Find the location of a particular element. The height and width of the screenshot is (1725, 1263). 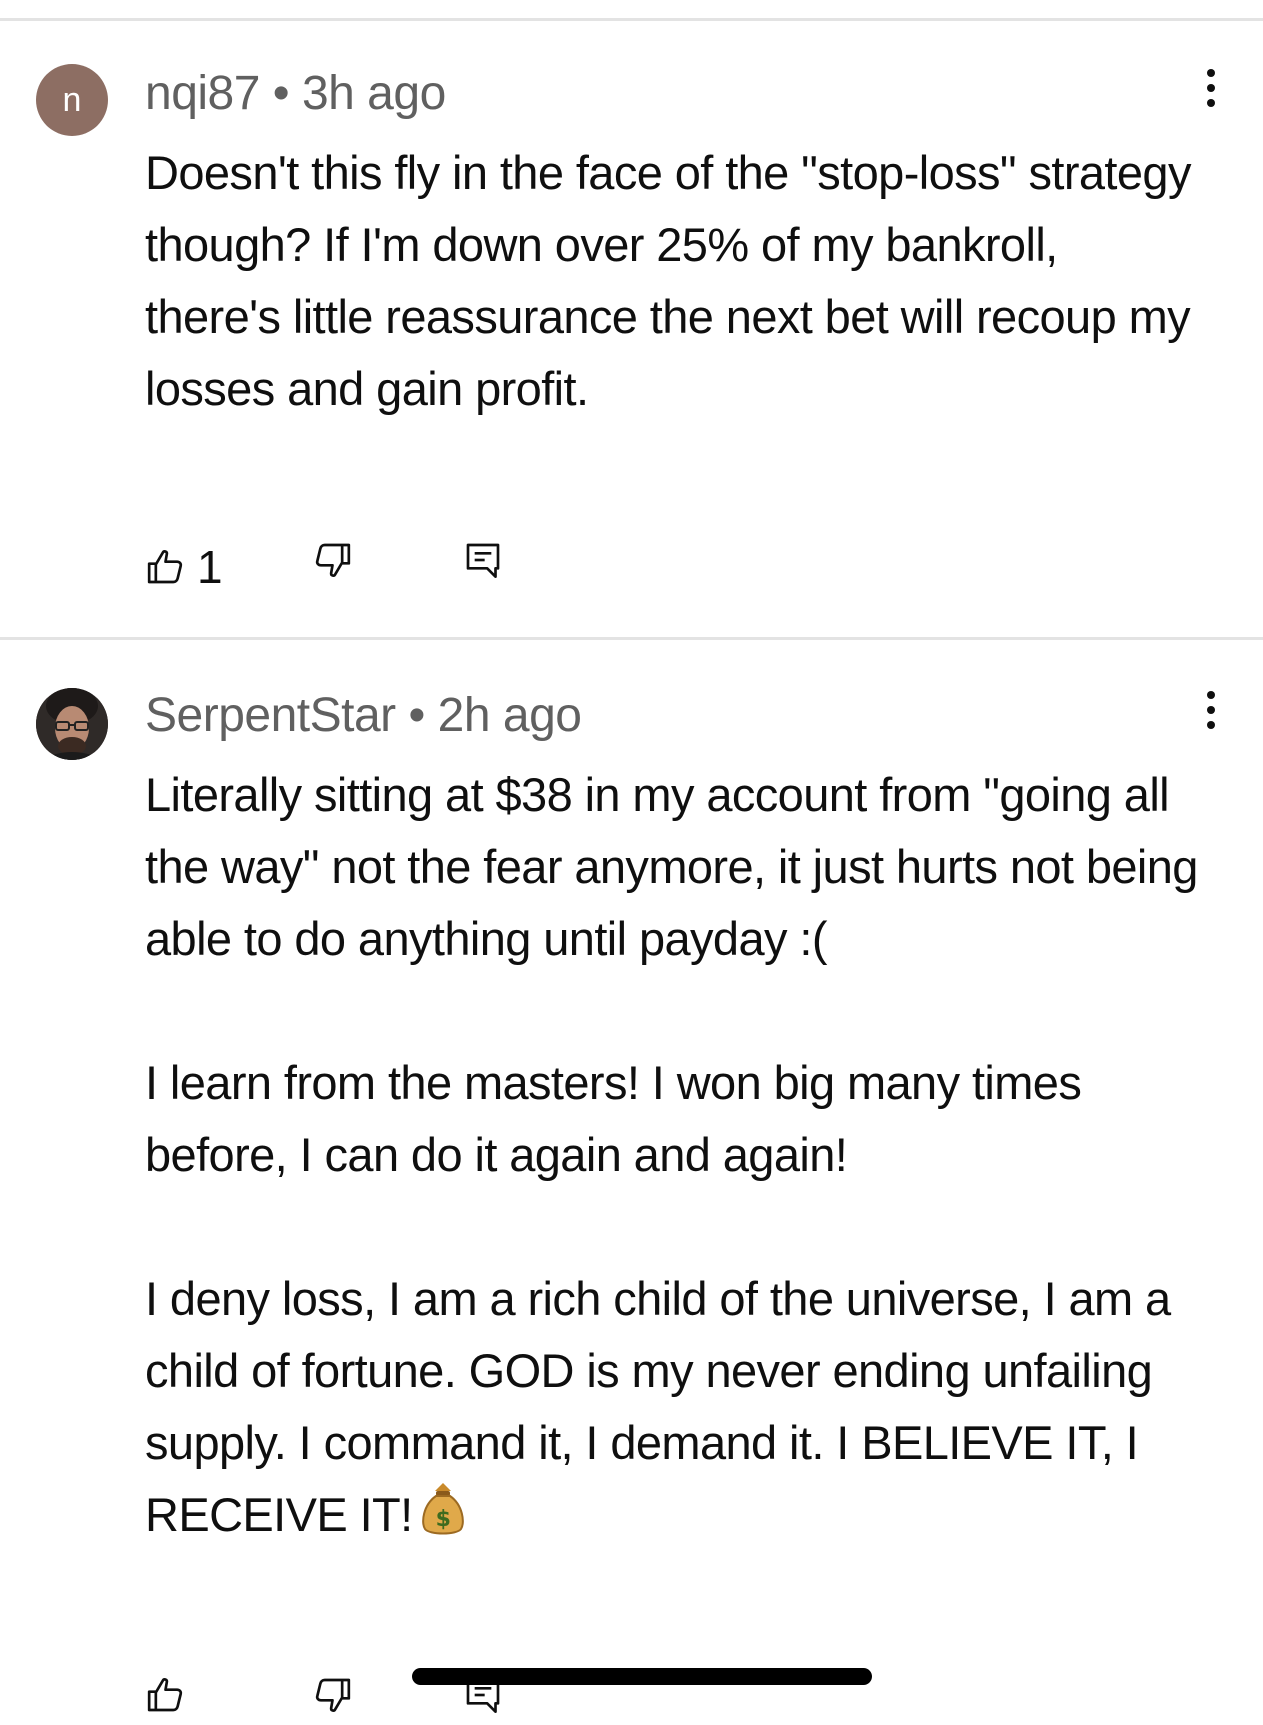

avatar is located at coordinates (72, 724).